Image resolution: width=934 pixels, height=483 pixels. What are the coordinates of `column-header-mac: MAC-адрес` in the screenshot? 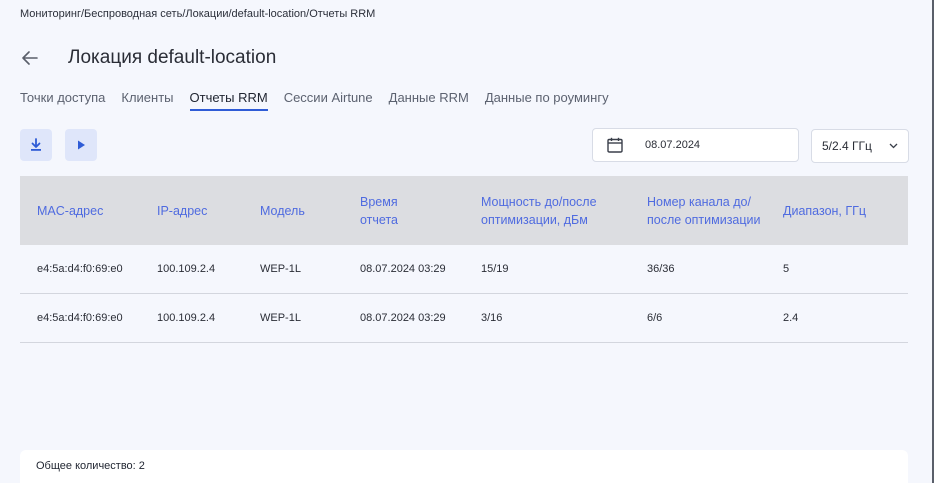 It's located at (70, 210).